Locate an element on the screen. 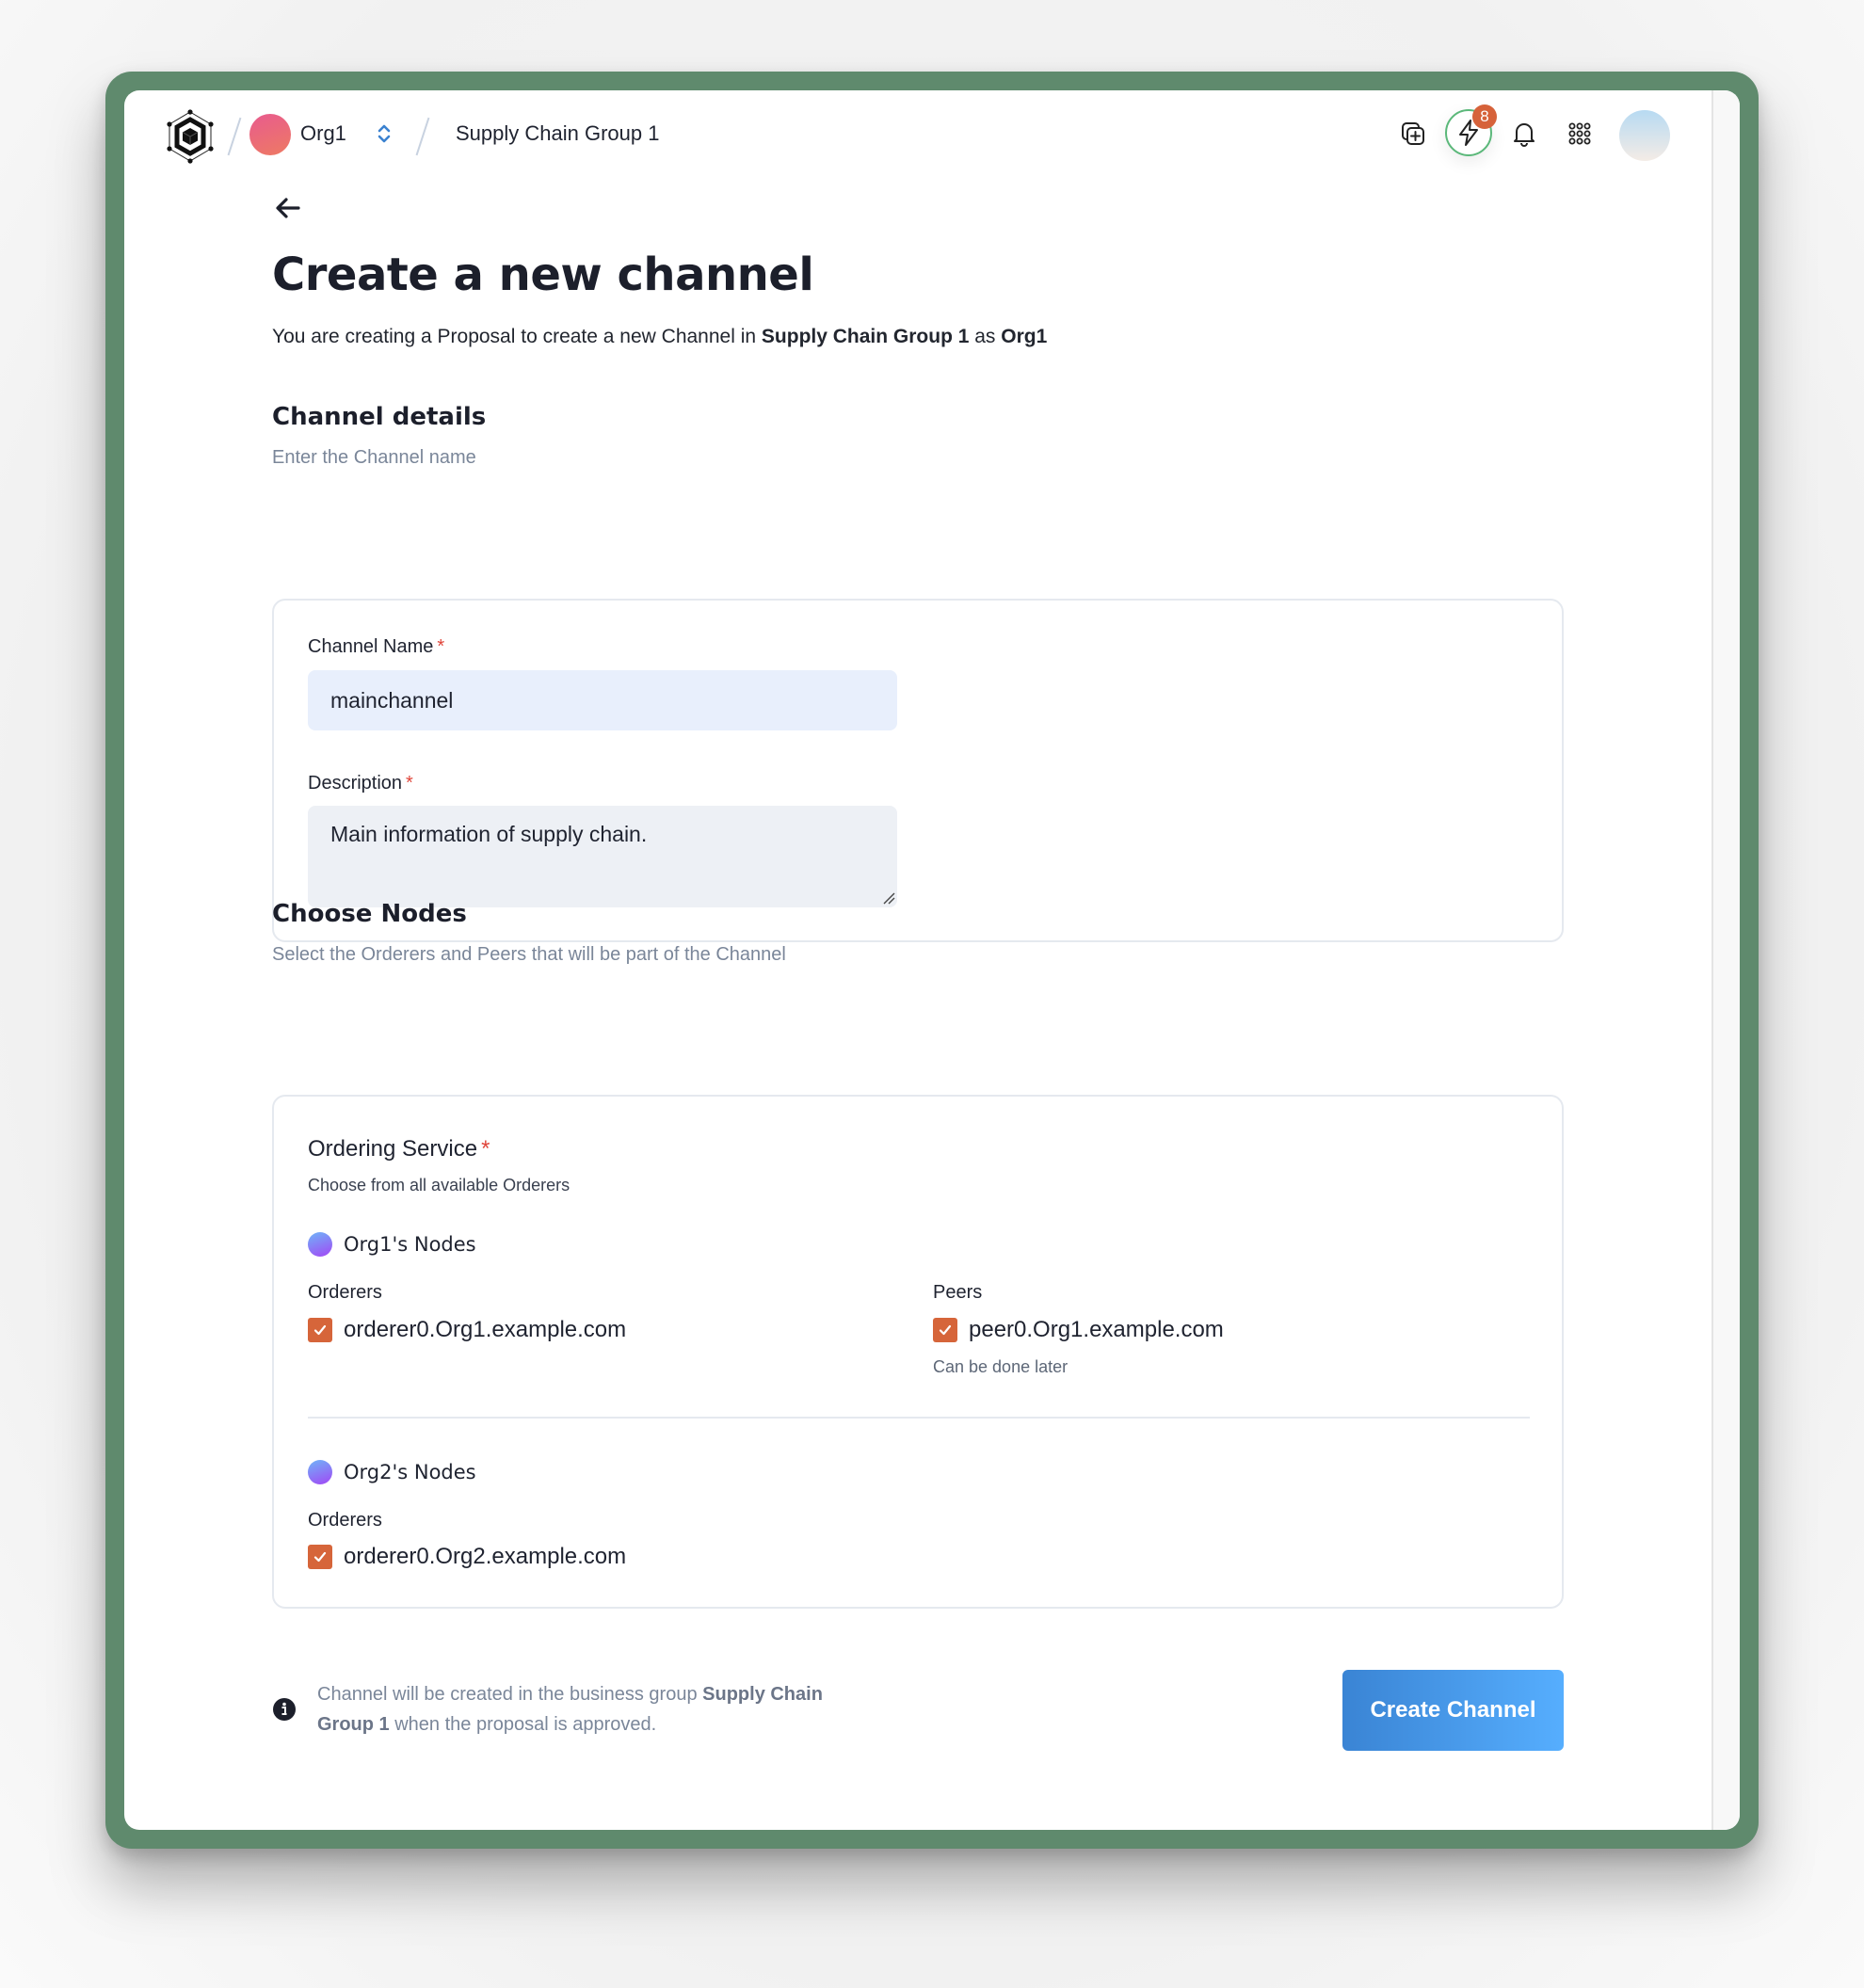 This screenshot has width=1864, height=1988. top-nav: Org1 Supply Chain Group 1 8 is located at coordinates (917, 137).